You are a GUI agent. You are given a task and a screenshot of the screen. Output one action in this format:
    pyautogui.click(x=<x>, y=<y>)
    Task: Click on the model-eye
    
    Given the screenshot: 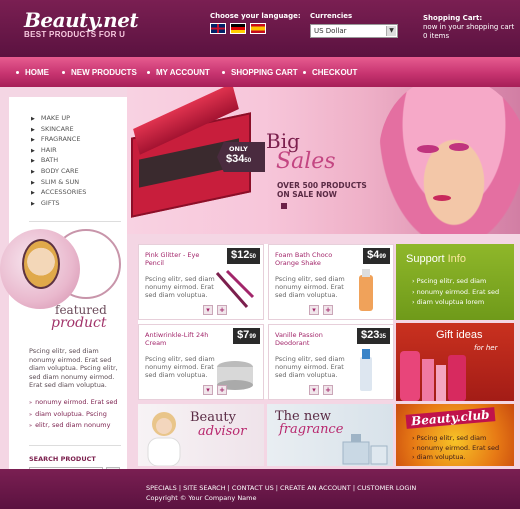 What is the action you would take?
    pyautogui.click(x=459, y=147)
    